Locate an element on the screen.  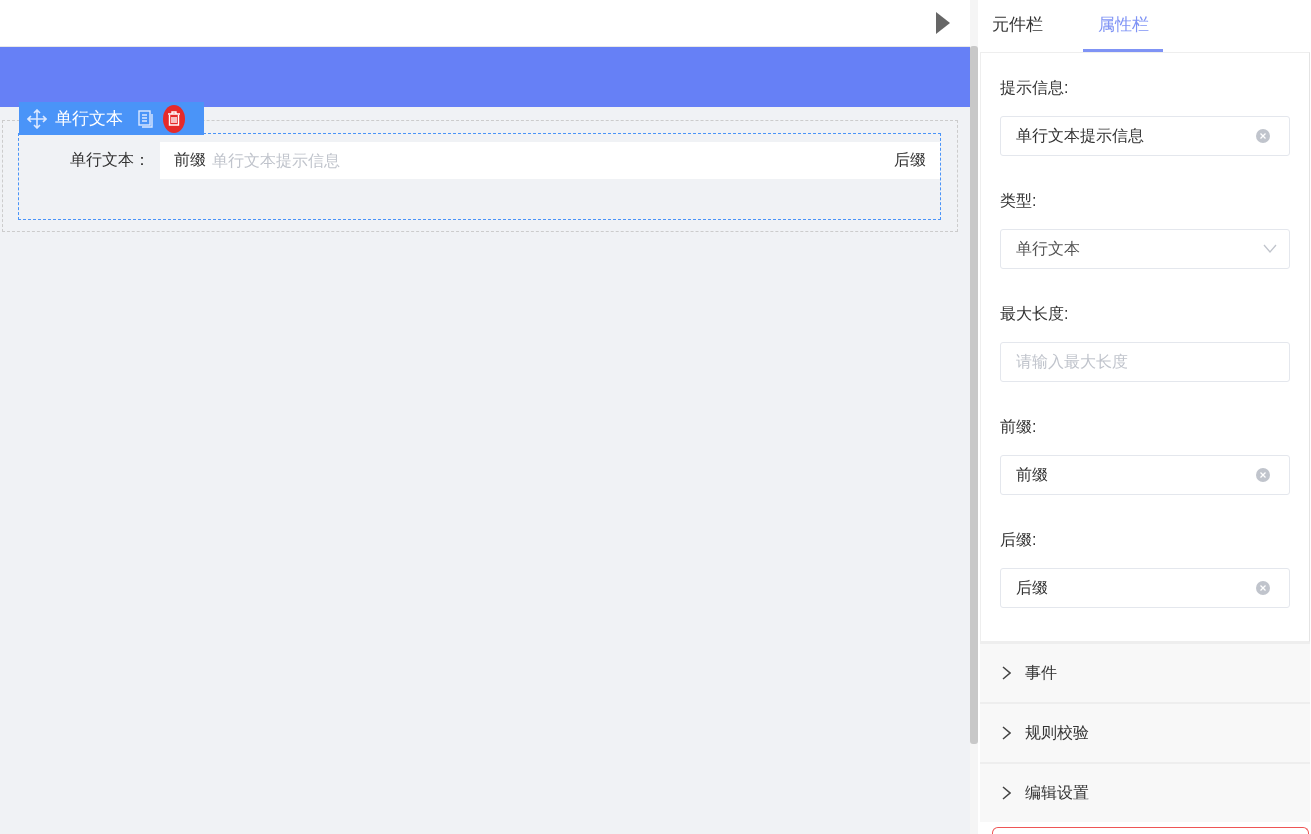
collapse-section: 事件 is located at coordinates (1145, 672).